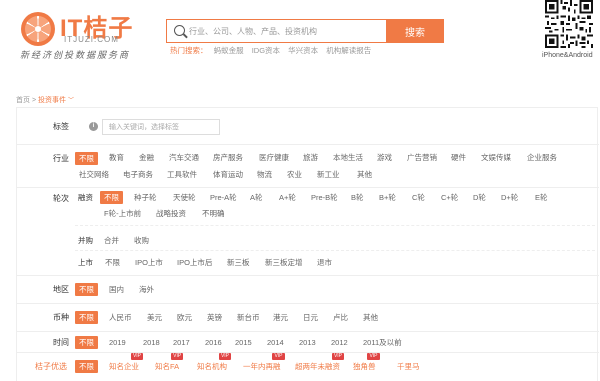 The image size is (600, 381). I want to click on hot-search-item: 蚂蚁金服, so click(229, 50).